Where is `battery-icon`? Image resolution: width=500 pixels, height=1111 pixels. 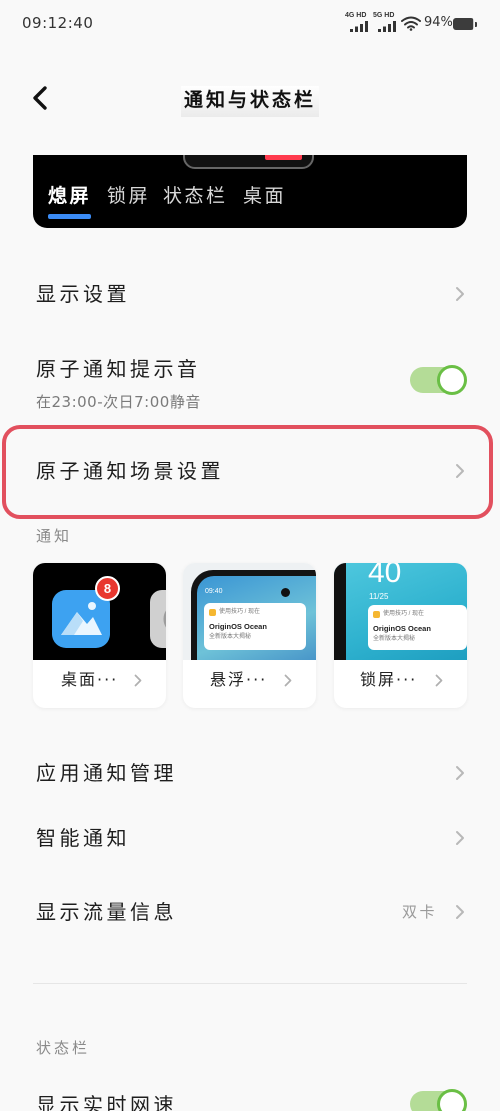 battery-icon is located at coordinates (465, 24).